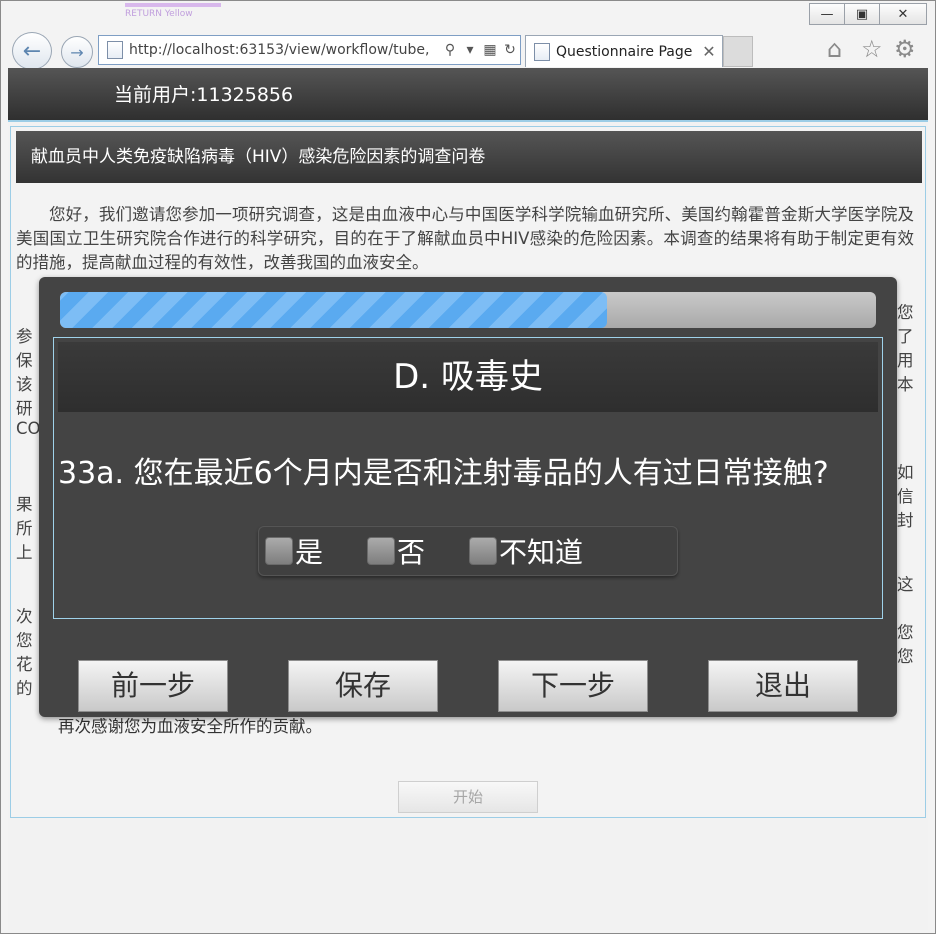 This screenshot has height=934, width=936. Describe the element at coordinates (738, 51) in the screenshot. I see `new-tab-button` at that location.